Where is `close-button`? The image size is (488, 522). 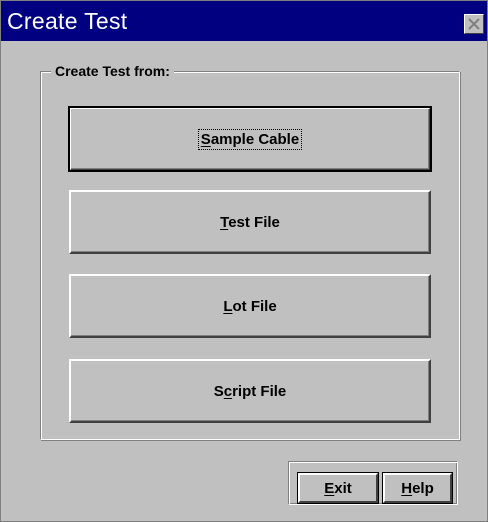 close-button is located at coordinates (474, 24).